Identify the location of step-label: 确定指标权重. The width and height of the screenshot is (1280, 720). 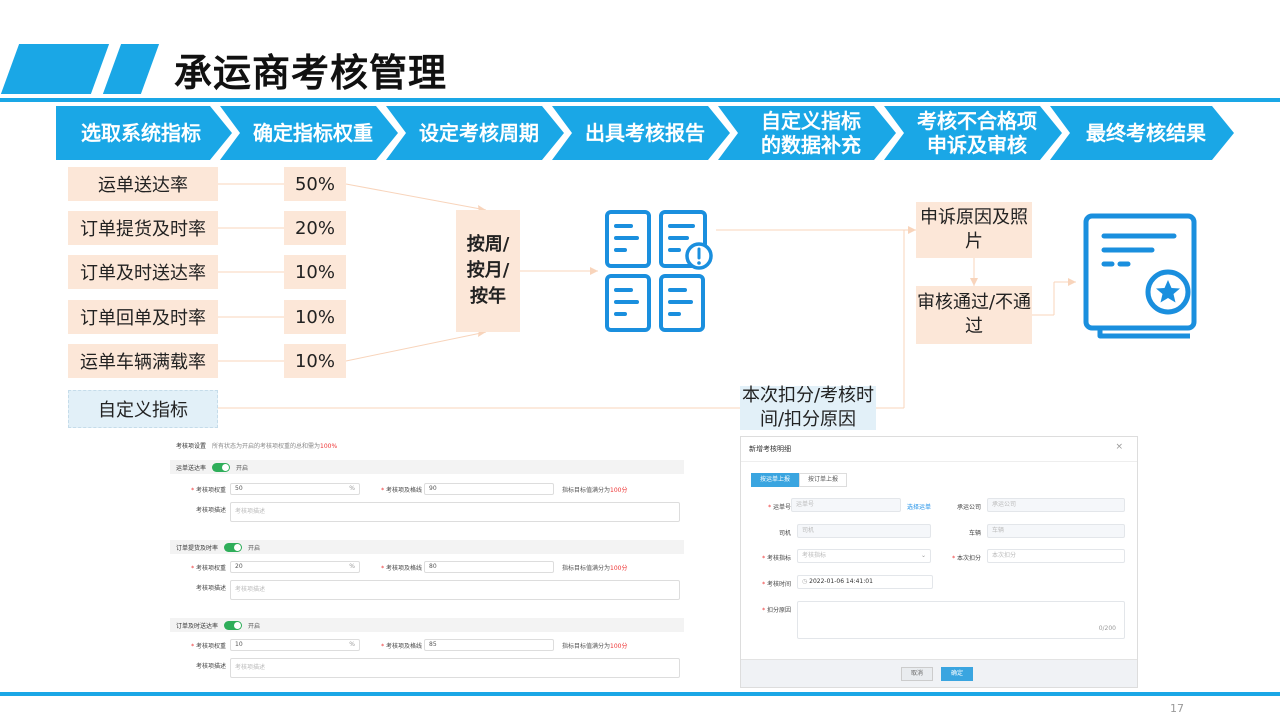
(313, 133).